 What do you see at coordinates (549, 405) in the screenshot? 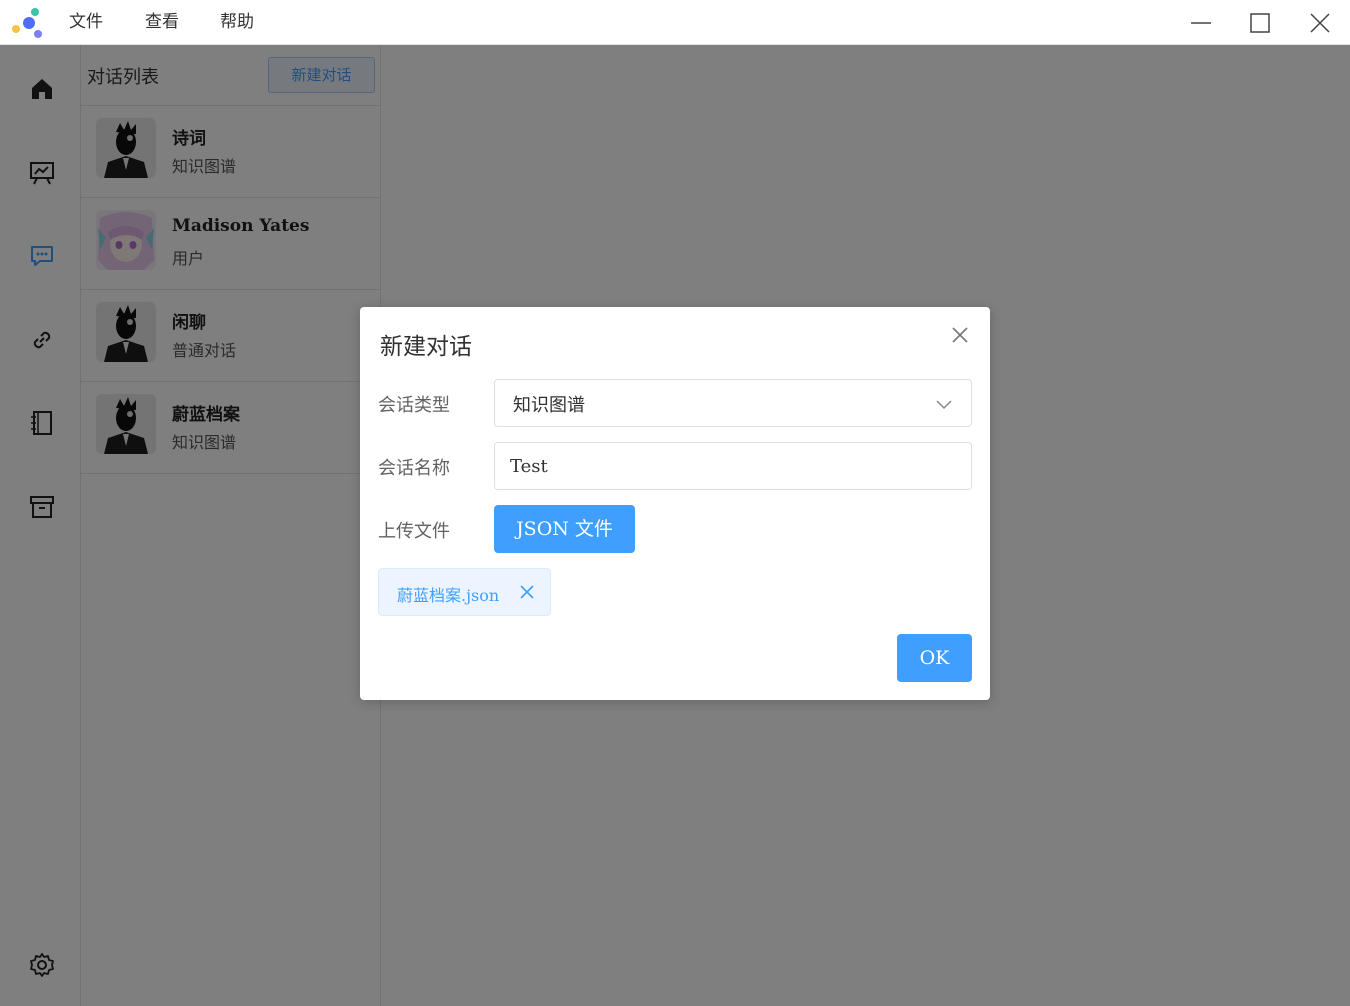
I see `session-type-value: 知识图谱` at bounding box center [549, 405].